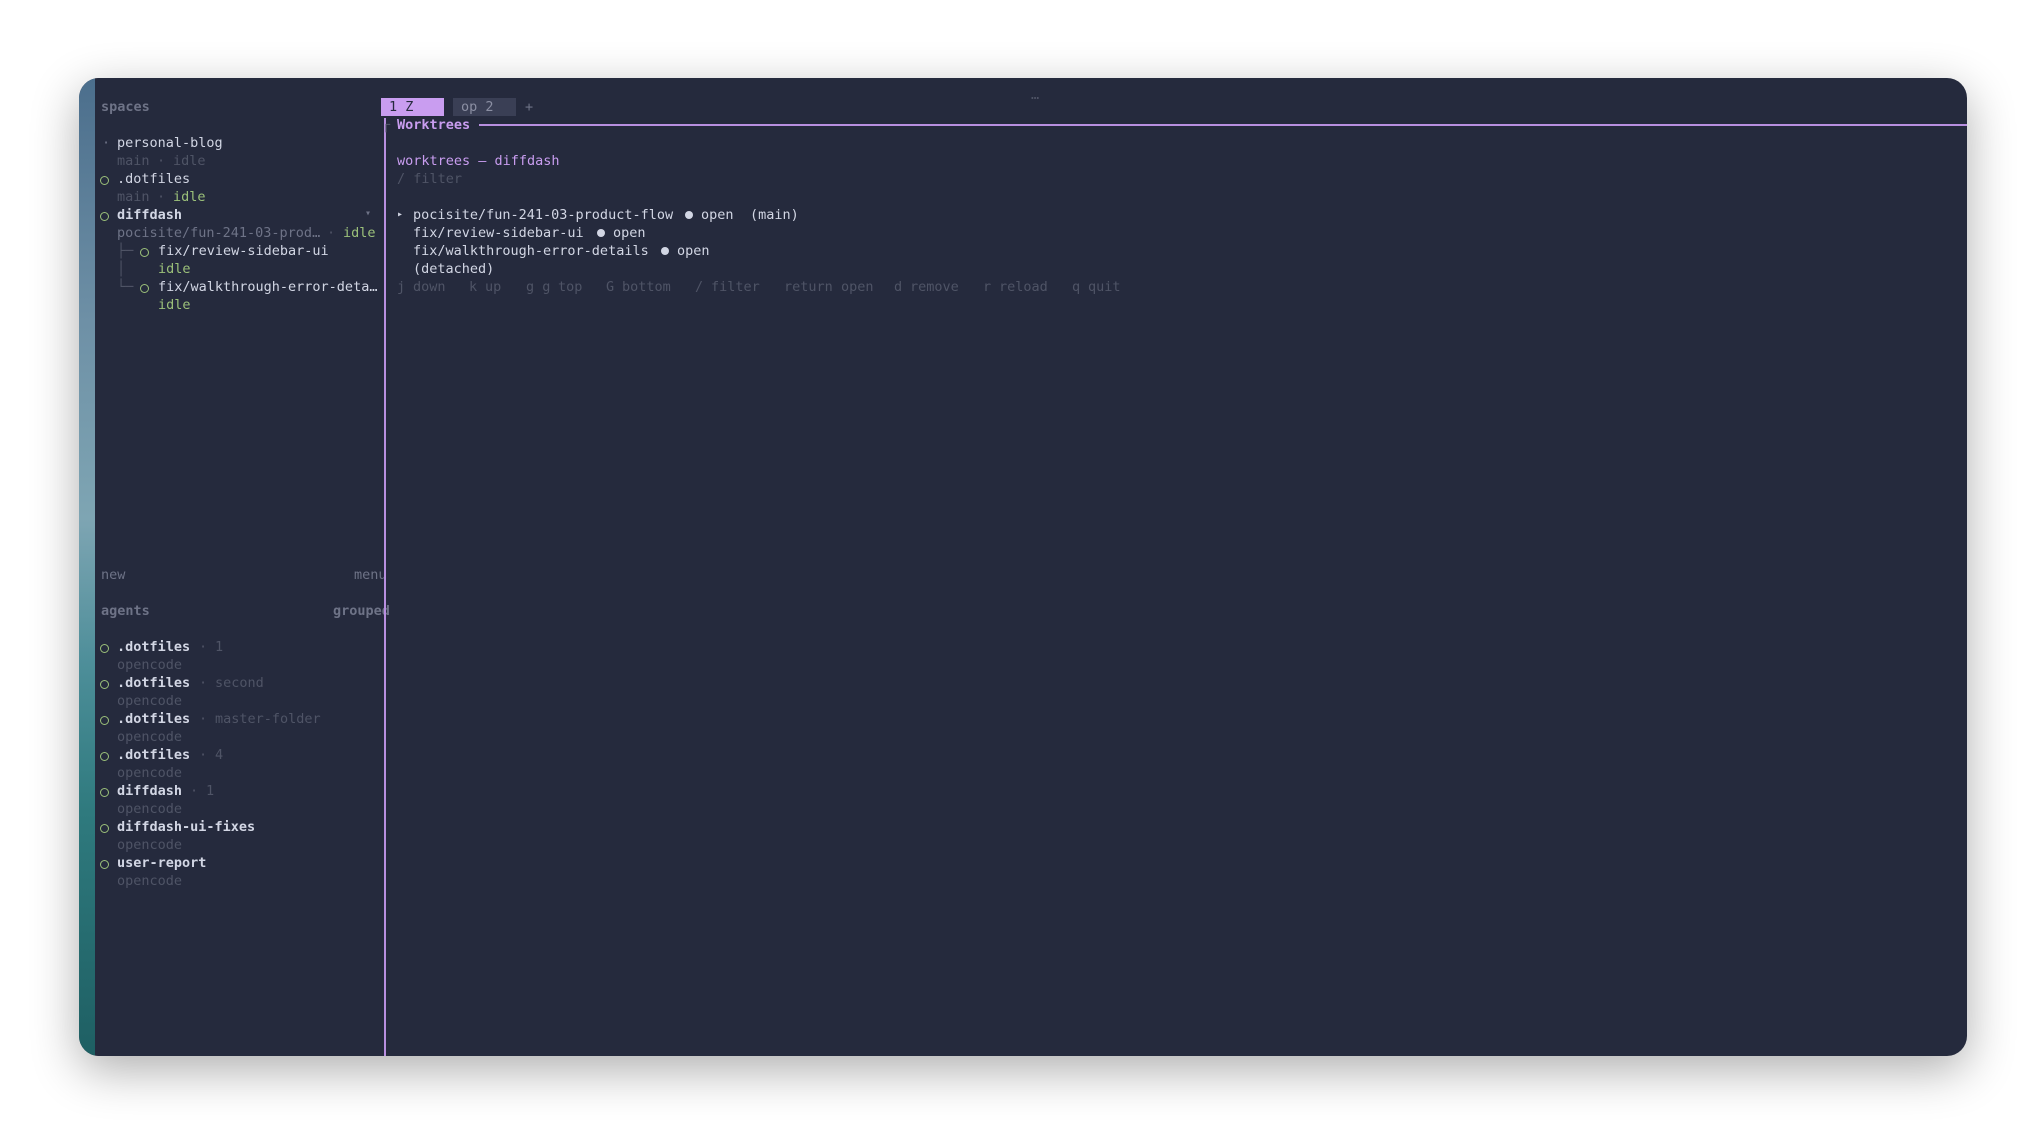 The image size is (2044, 1135). Describe the element at coordinates (125, 251) in the screenshot. I see `tree-branch-icon: ├─` at that location.